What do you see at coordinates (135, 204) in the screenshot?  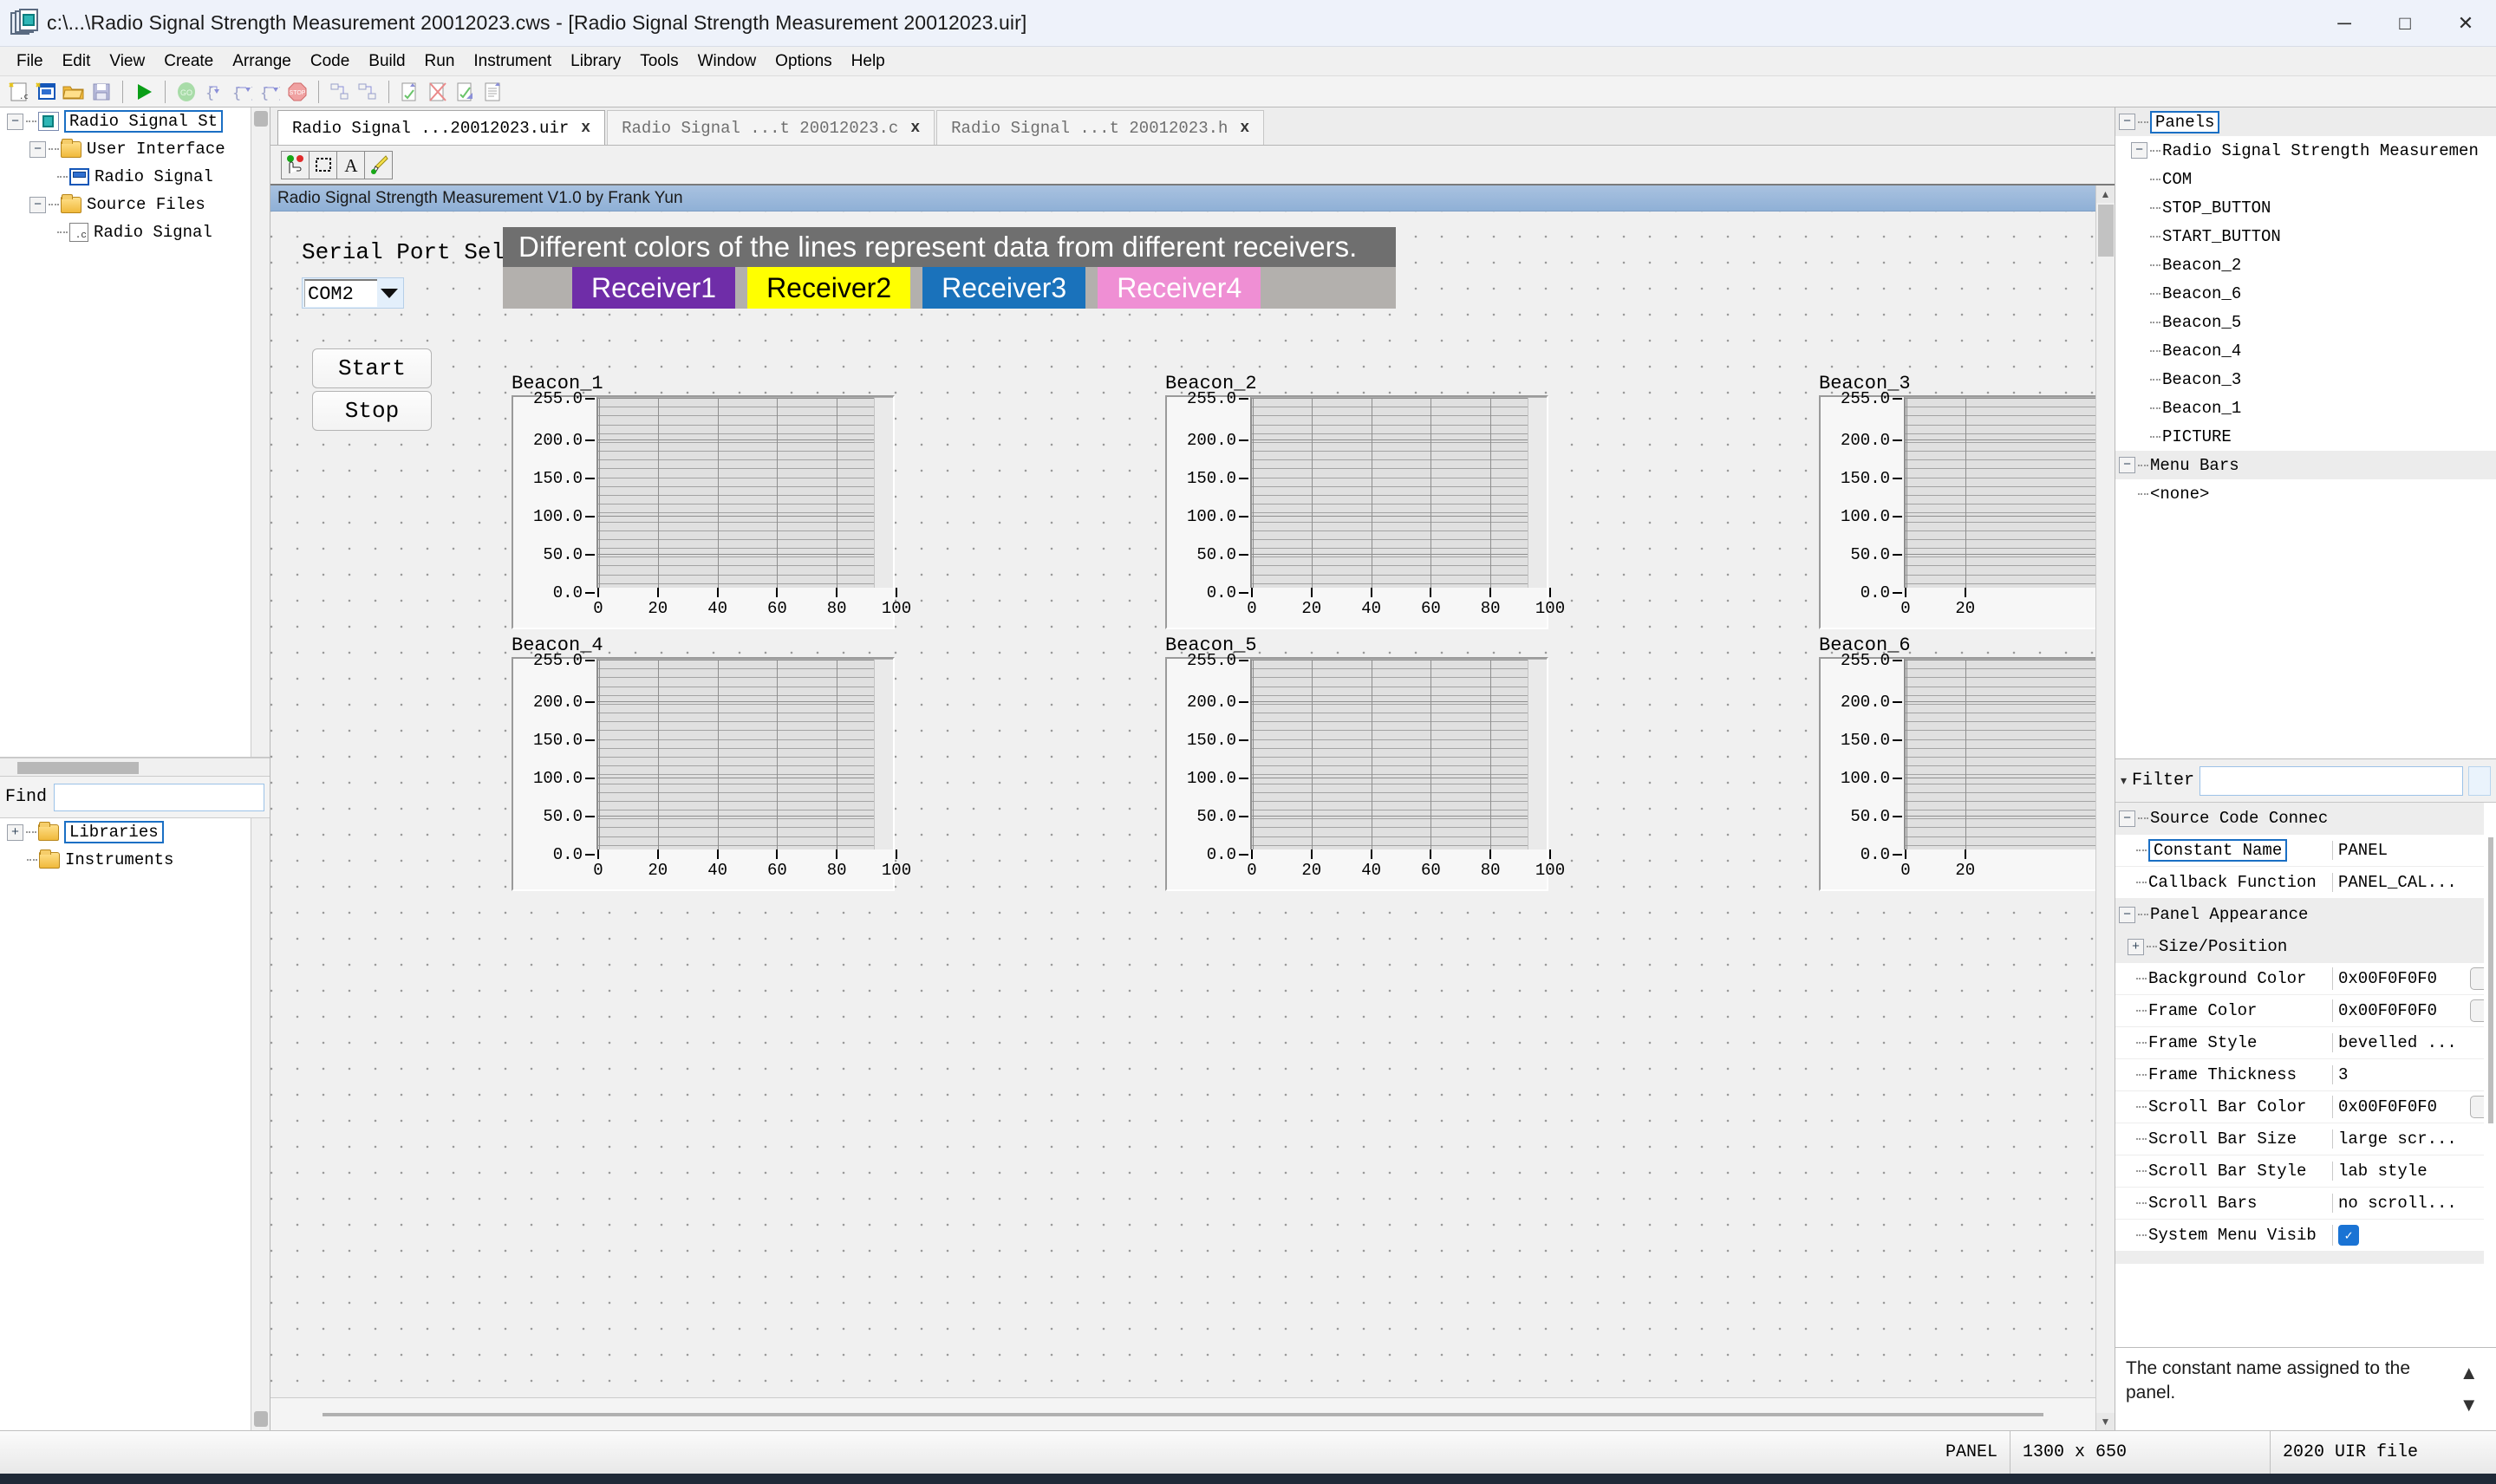 I see `tree-item-source-files: − Source Files` at bounding box center [135, 204].